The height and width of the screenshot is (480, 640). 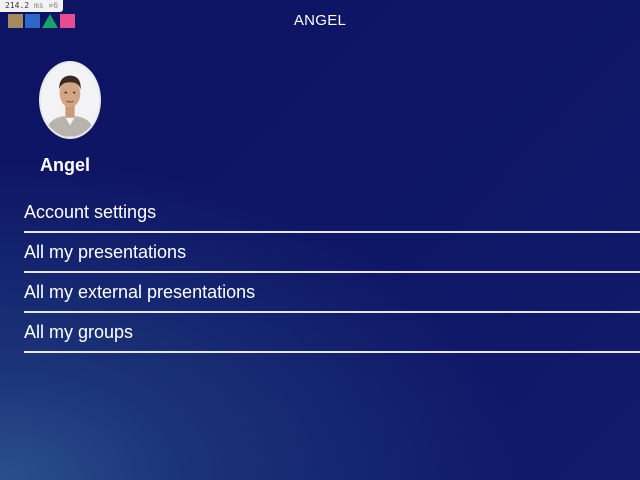 What do you see at coordinates (17, 5) in the screenshot?
I see `perf-value: 214.2` at bounding box center [17, 5].